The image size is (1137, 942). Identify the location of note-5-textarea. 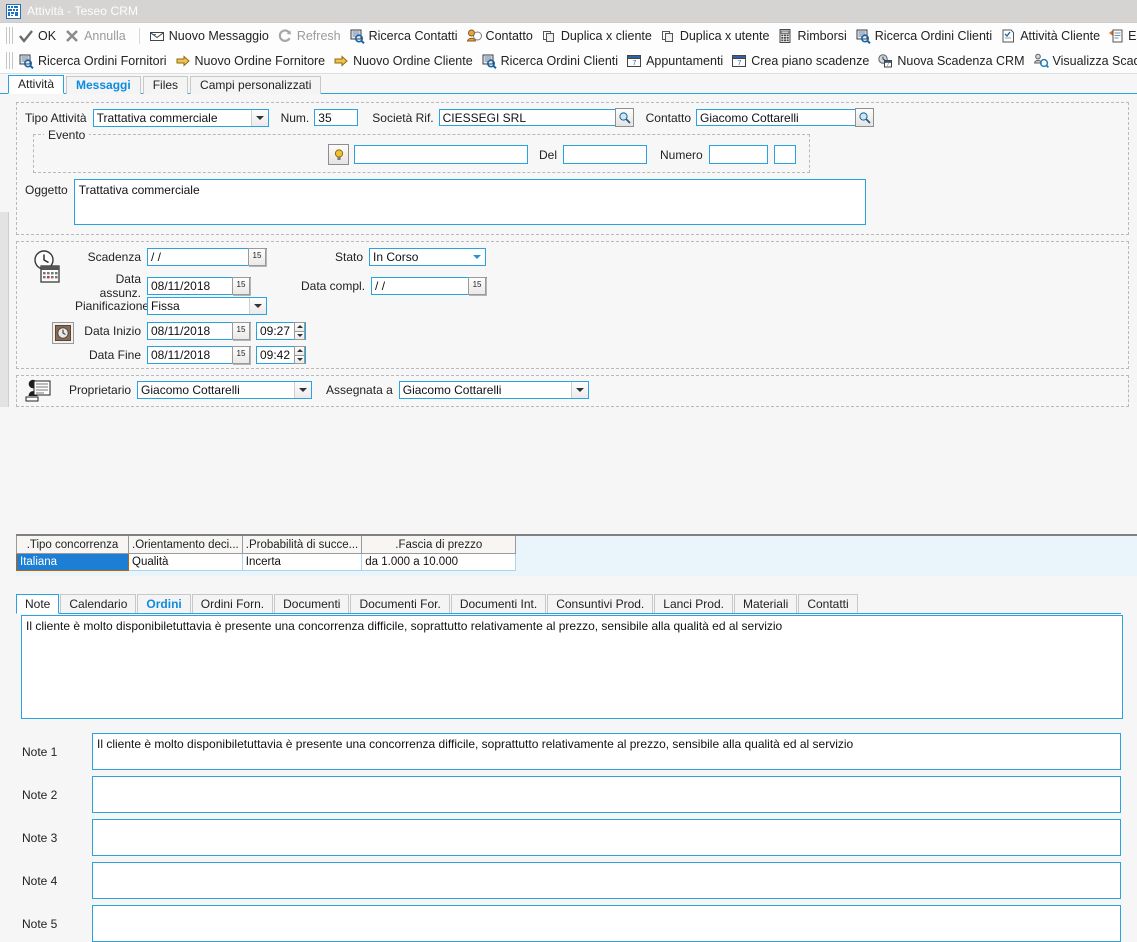
(606, 923).